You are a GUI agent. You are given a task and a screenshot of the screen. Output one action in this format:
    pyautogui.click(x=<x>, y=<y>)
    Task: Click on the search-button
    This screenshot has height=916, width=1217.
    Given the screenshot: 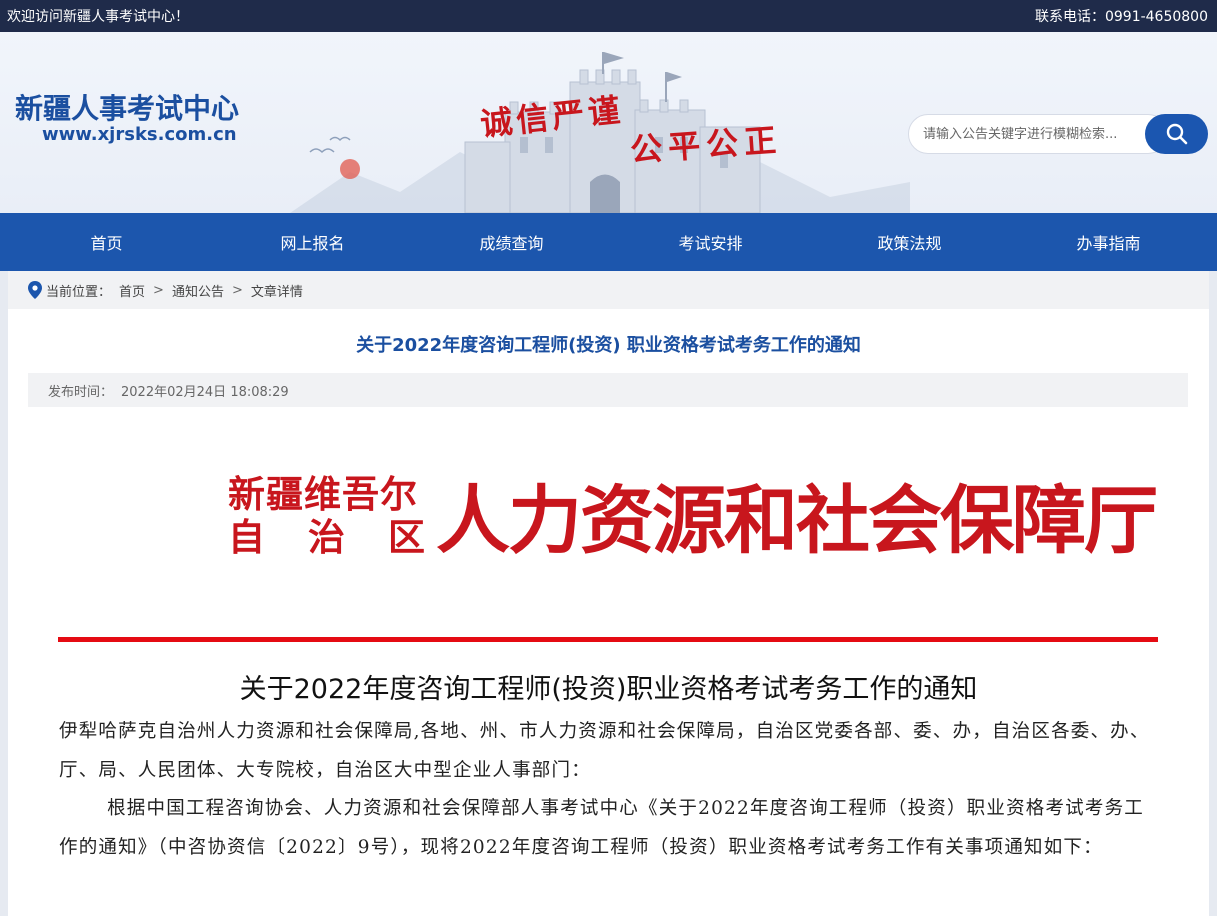 What is the action you would take?
    pyautogui.click(x=1176, y=134)
    